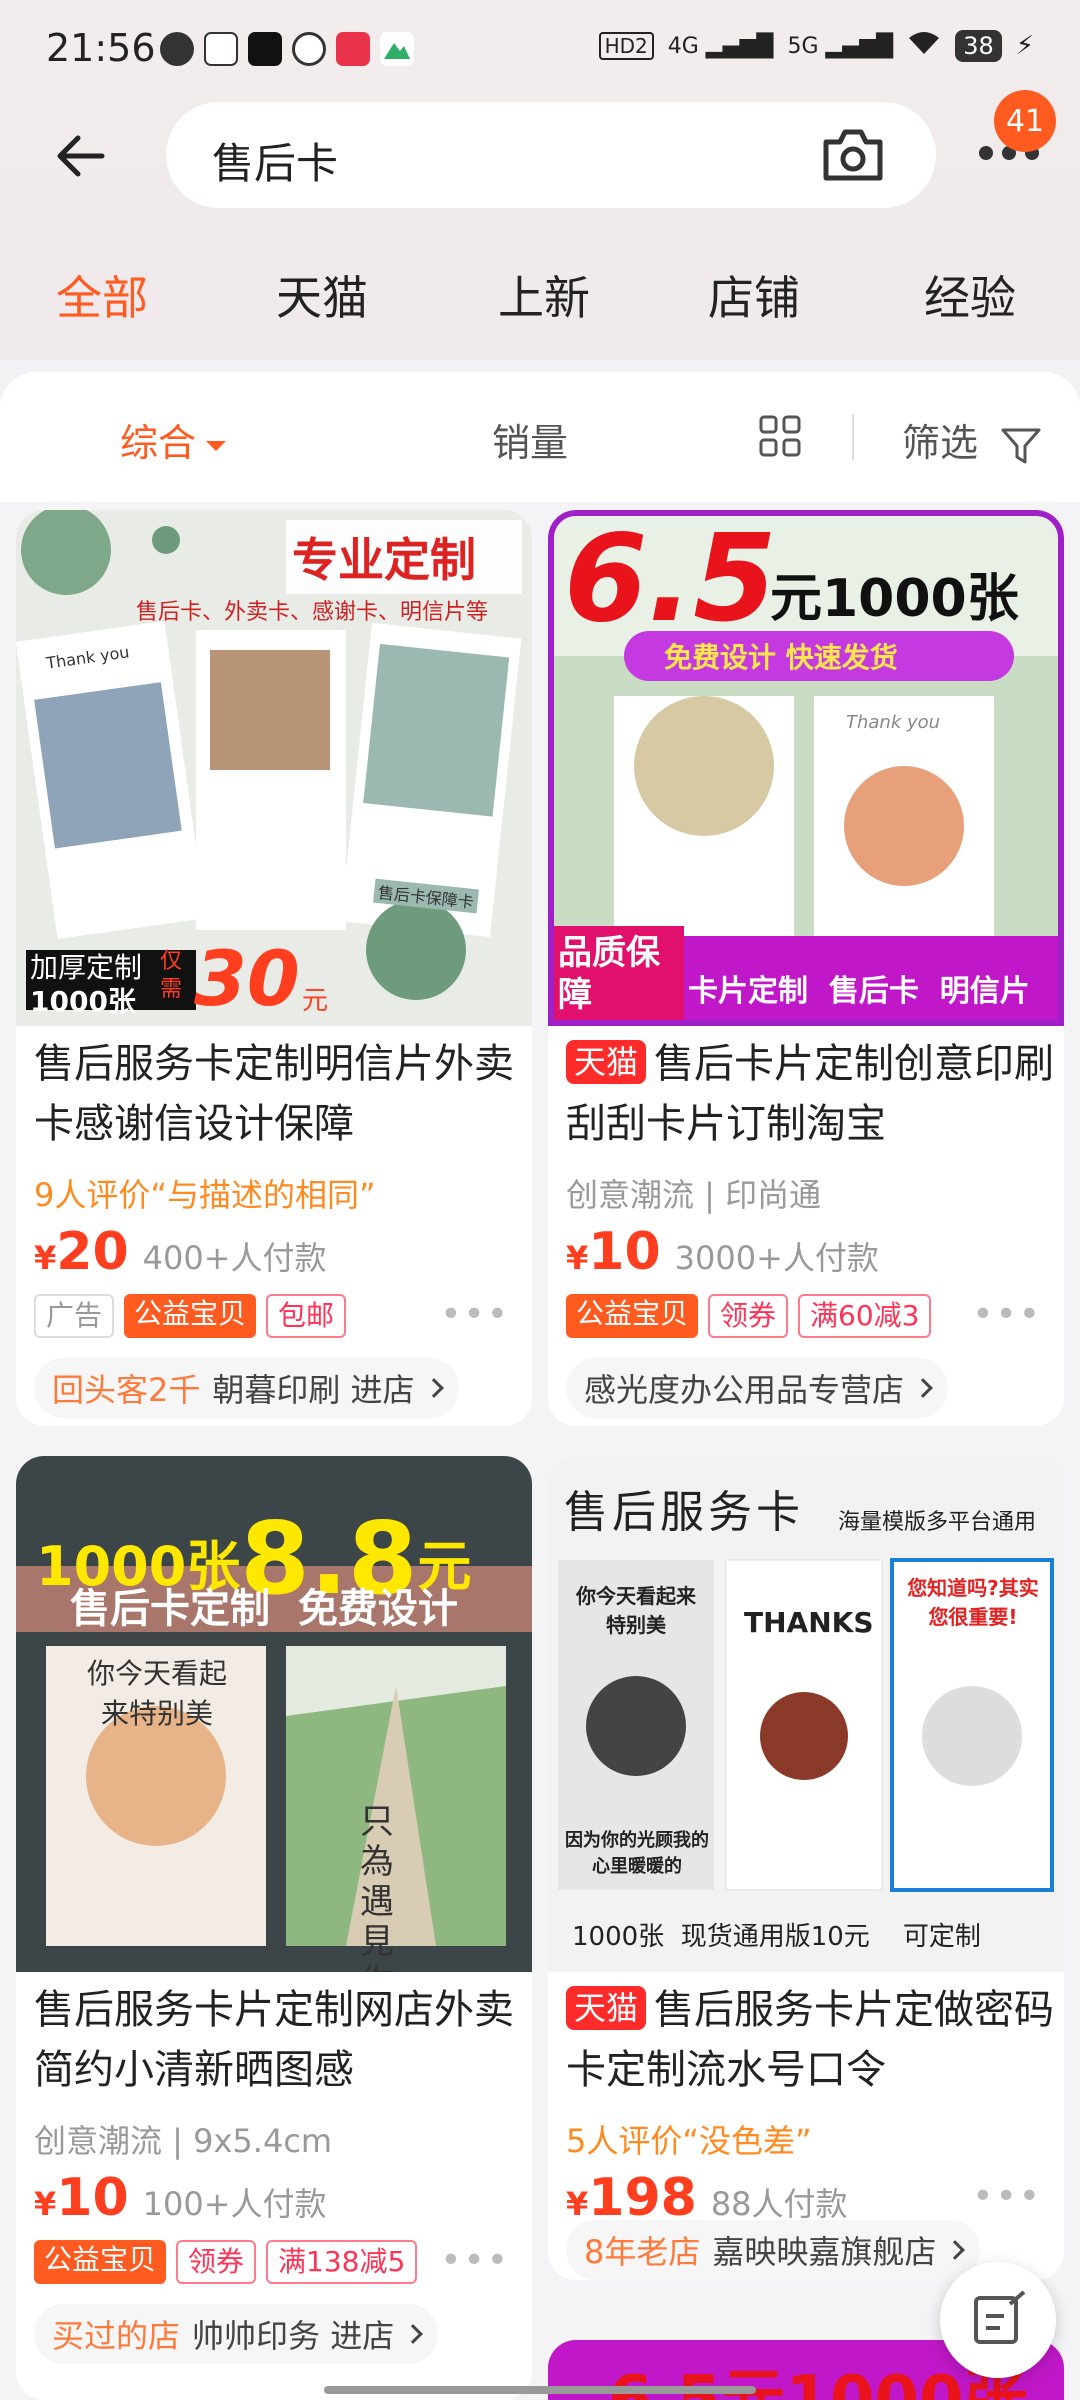 The width and height of the screenshot is (1080, 2400). Describe the element at coordinates (171, 975) in the screenshot. I see `image-badge: 仅需` at that location.